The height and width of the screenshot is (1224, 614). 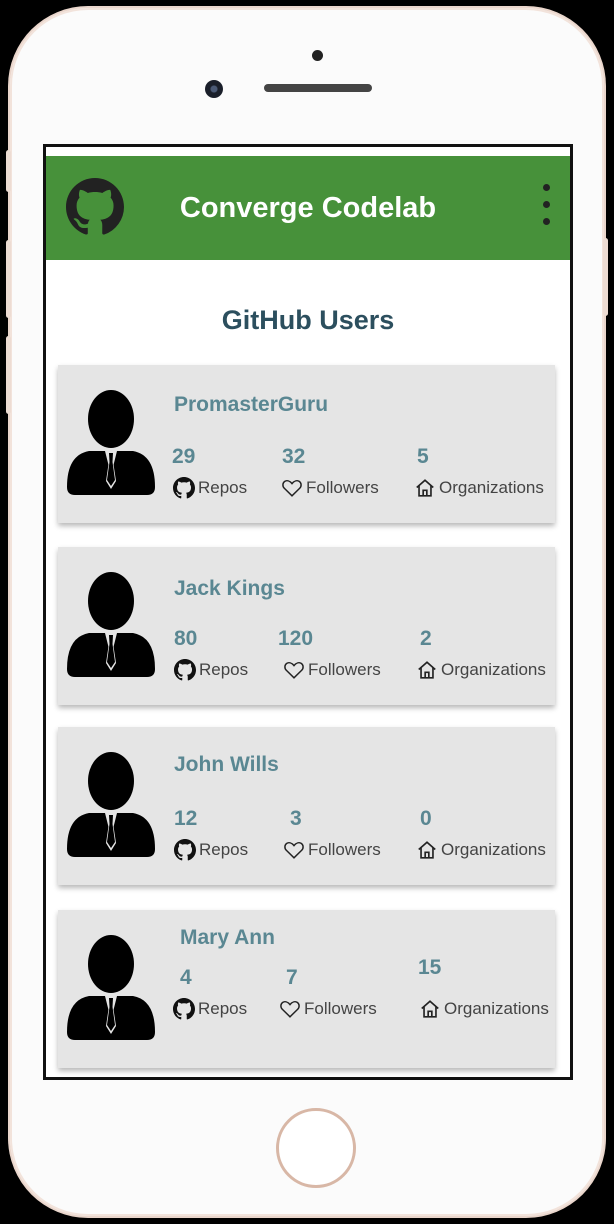 I want to click on repos-count: 80, so click(x=186, y=638).